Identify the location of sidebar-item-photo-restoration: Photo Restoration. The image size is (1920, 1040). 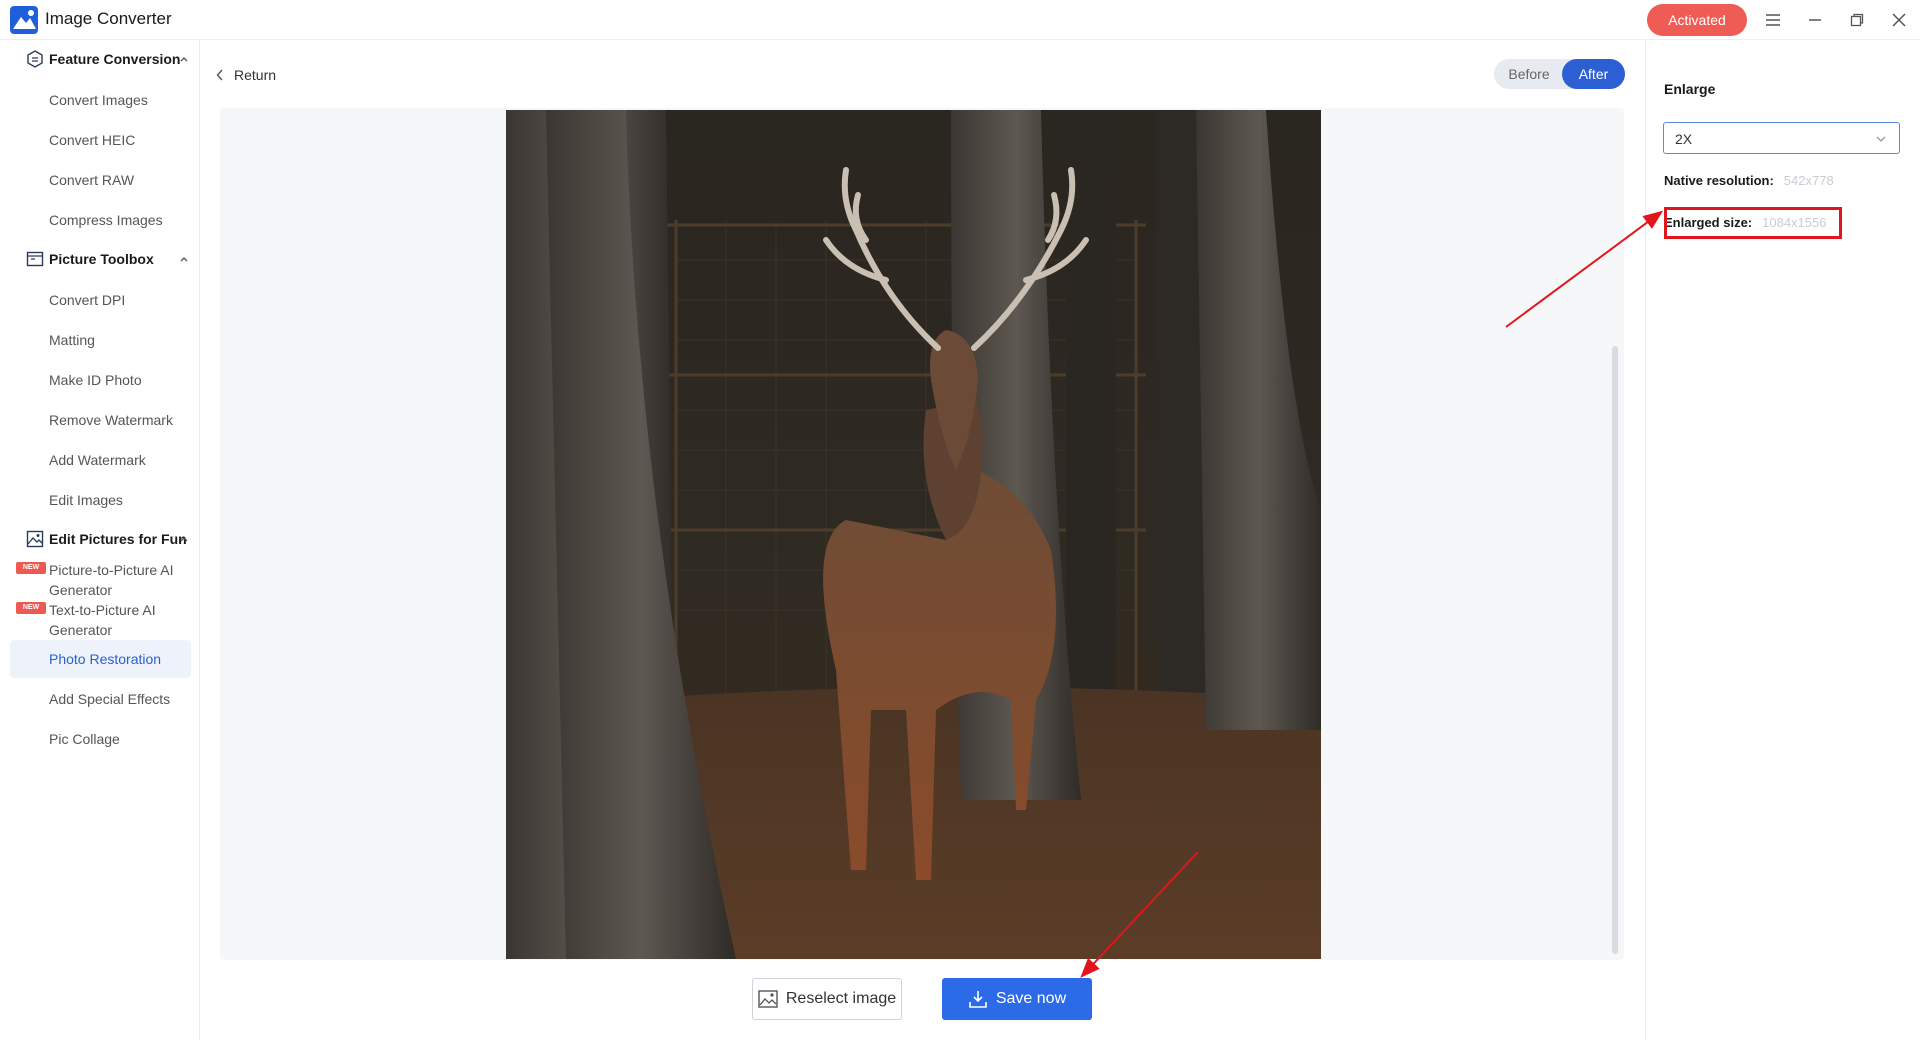
(100, 659).